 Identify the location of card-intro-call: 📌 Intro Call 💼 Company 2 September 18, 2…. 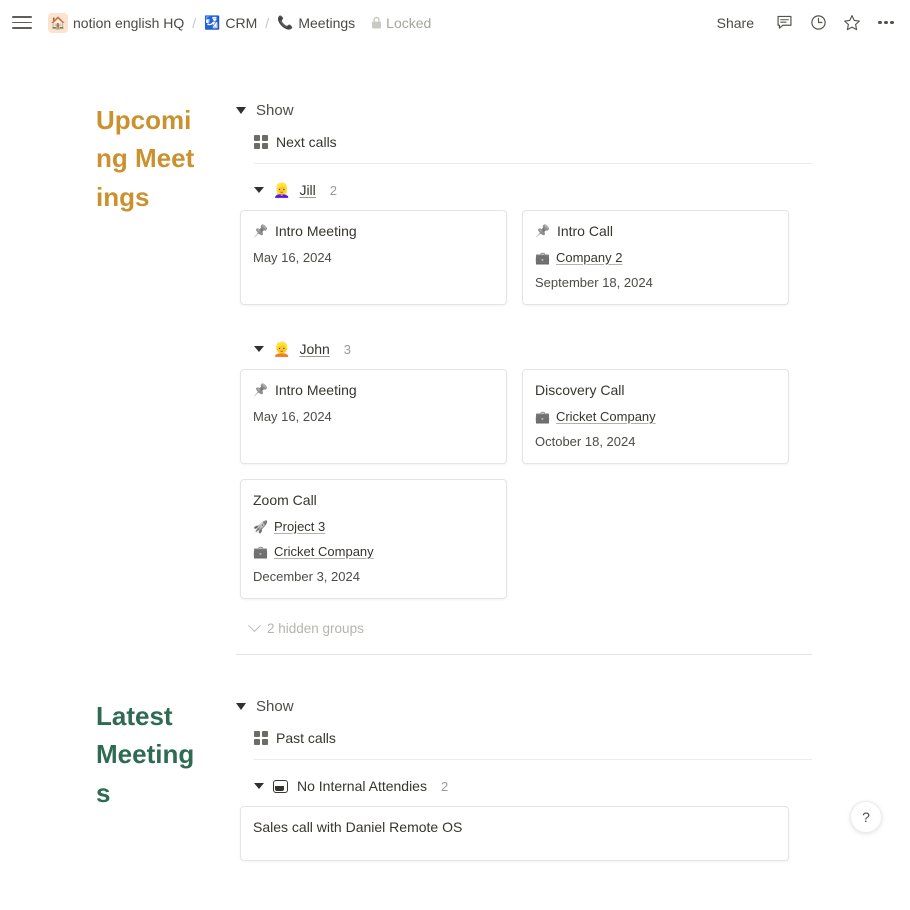
(655, 257).